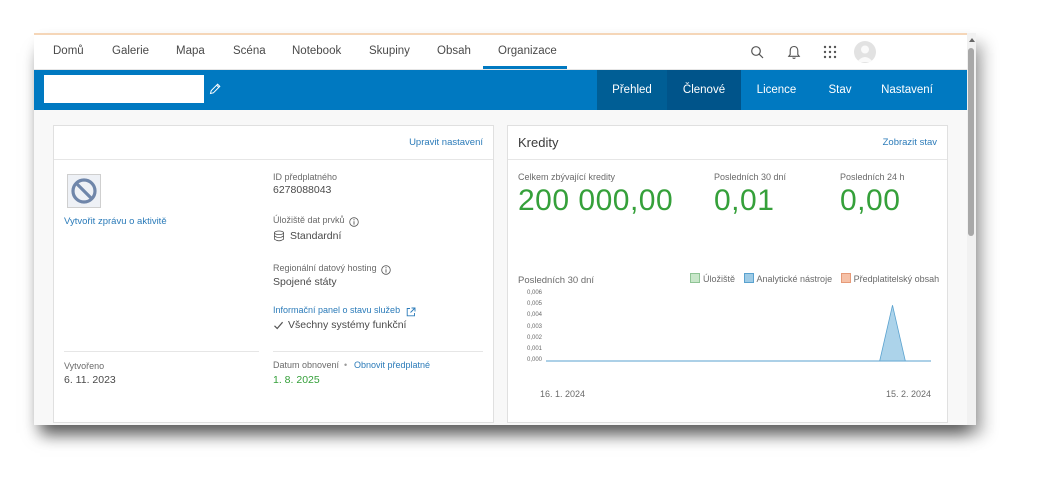 This screenshot has width=1041, height=490. Describe the element at coordinates (392, 365) in the screenshot. I see `renew-subscription-link: Obnovit předplatné` at that location.